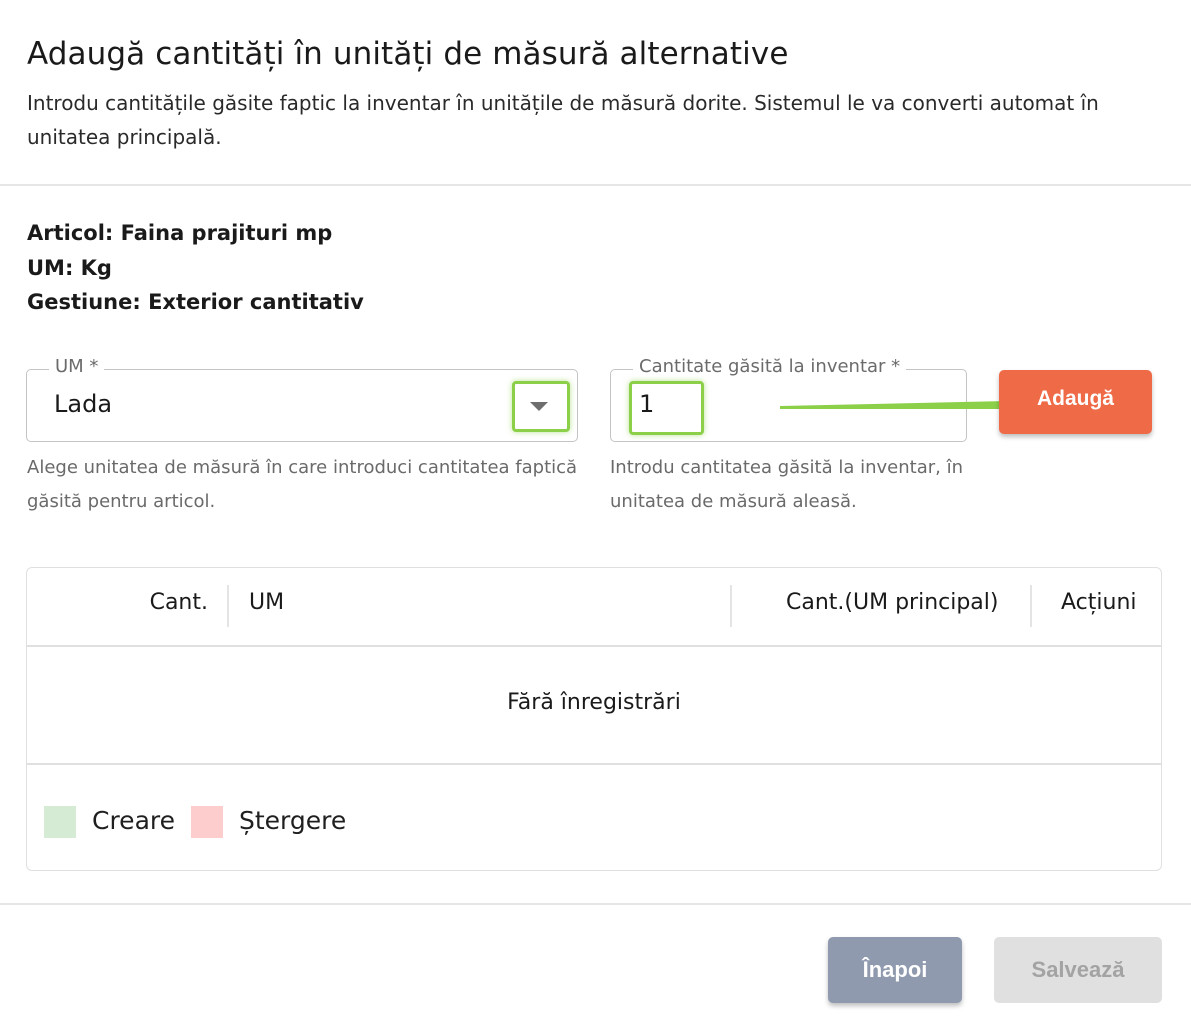 The image size is (1191, 1032). I want to click on column-header-cant-principal: Cant.(UM principal), so click(892, 602).